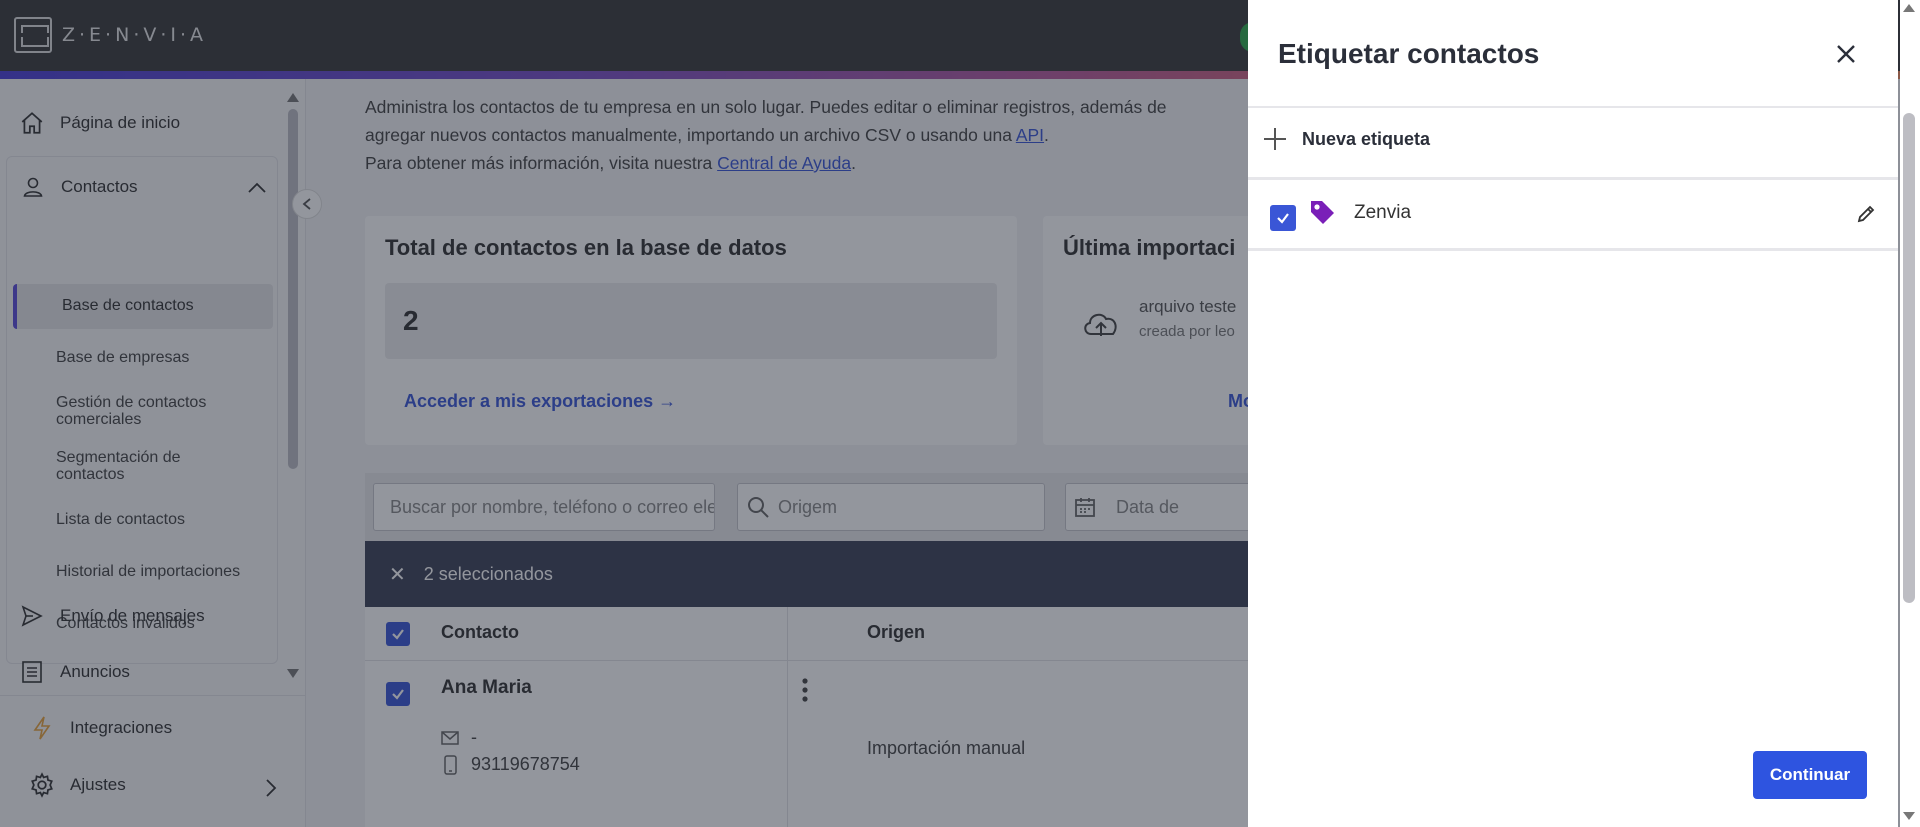 The height and width of the screenshot is (827, 1920). I want to click on new-tag-label: Nueva etiqueta, so click(1366, 138).